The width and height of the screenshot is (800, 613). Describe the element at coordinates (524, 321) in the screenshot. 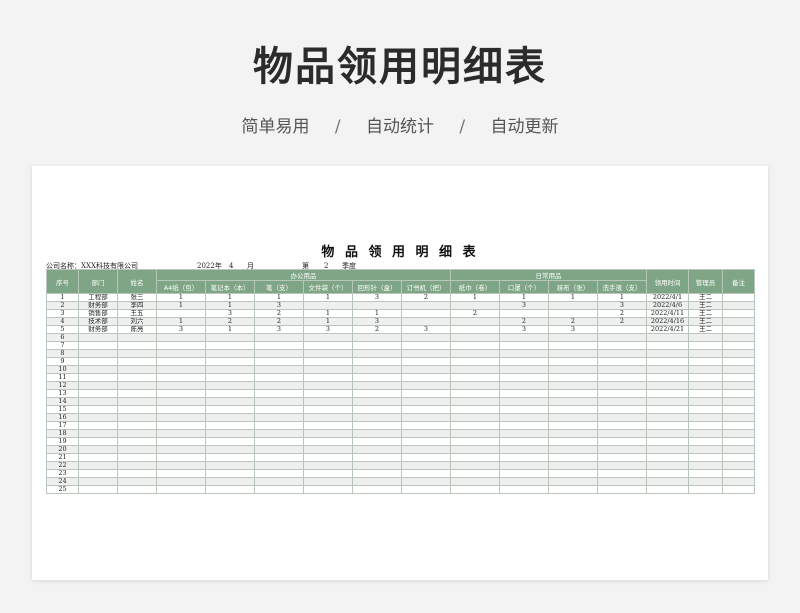

I see `table-cell: 2` at that location.